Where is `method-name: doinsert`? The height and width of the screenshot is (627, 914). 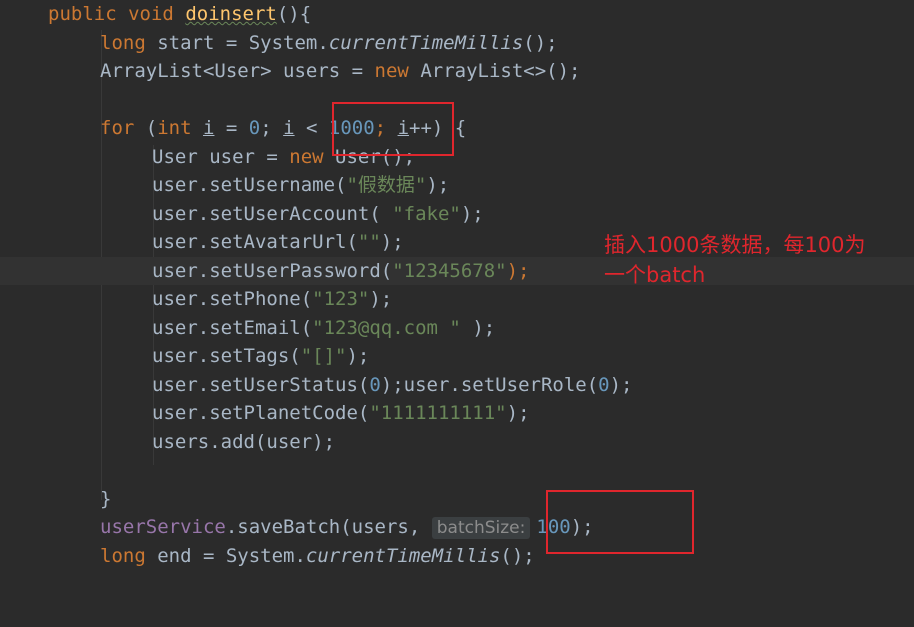 method-name: doinsert is located at coordinates (231, 14).